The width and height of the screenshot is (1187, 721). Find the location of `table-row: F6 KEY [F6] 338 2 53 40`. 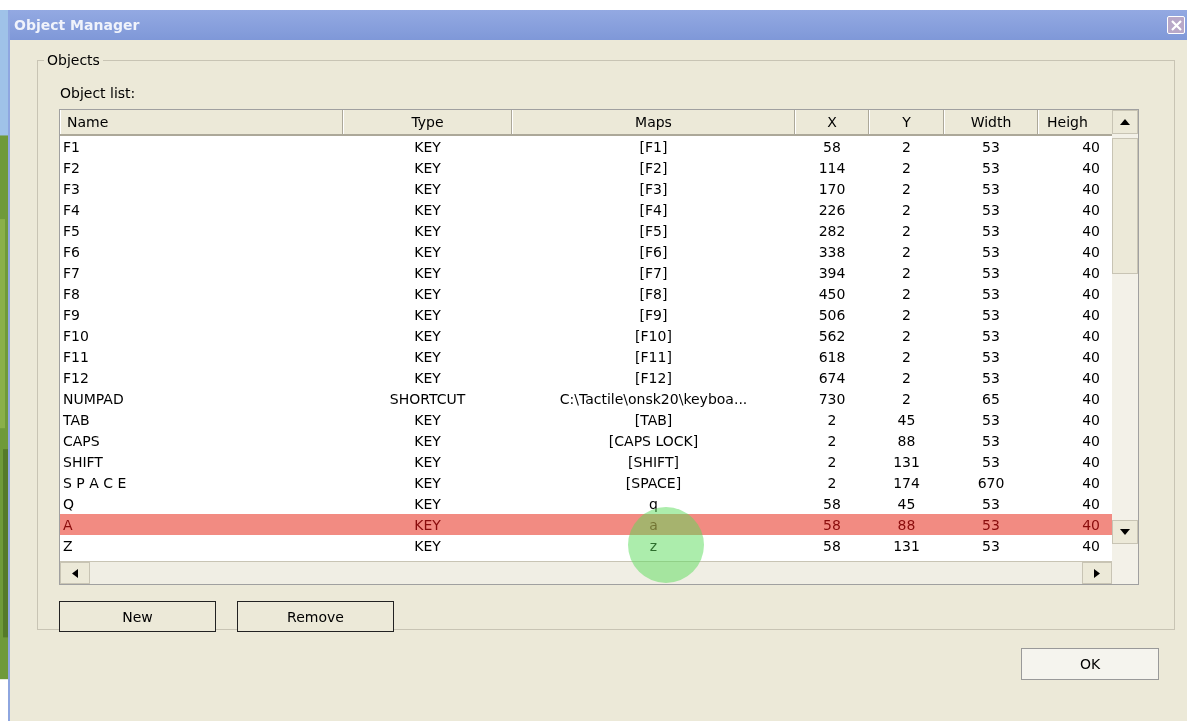

table-row: F6 KEY [F6] 338 2 53 40 is located at coordinates (586, 251).